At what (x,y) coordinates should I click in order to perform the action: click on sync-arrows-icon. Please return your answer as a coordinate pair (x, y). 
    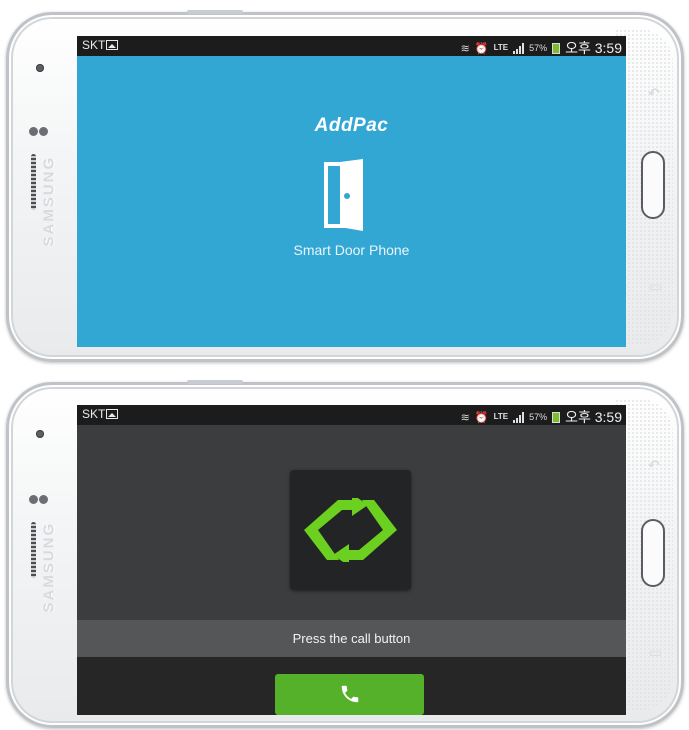
    Looking at the image, I should click on (350, 530).